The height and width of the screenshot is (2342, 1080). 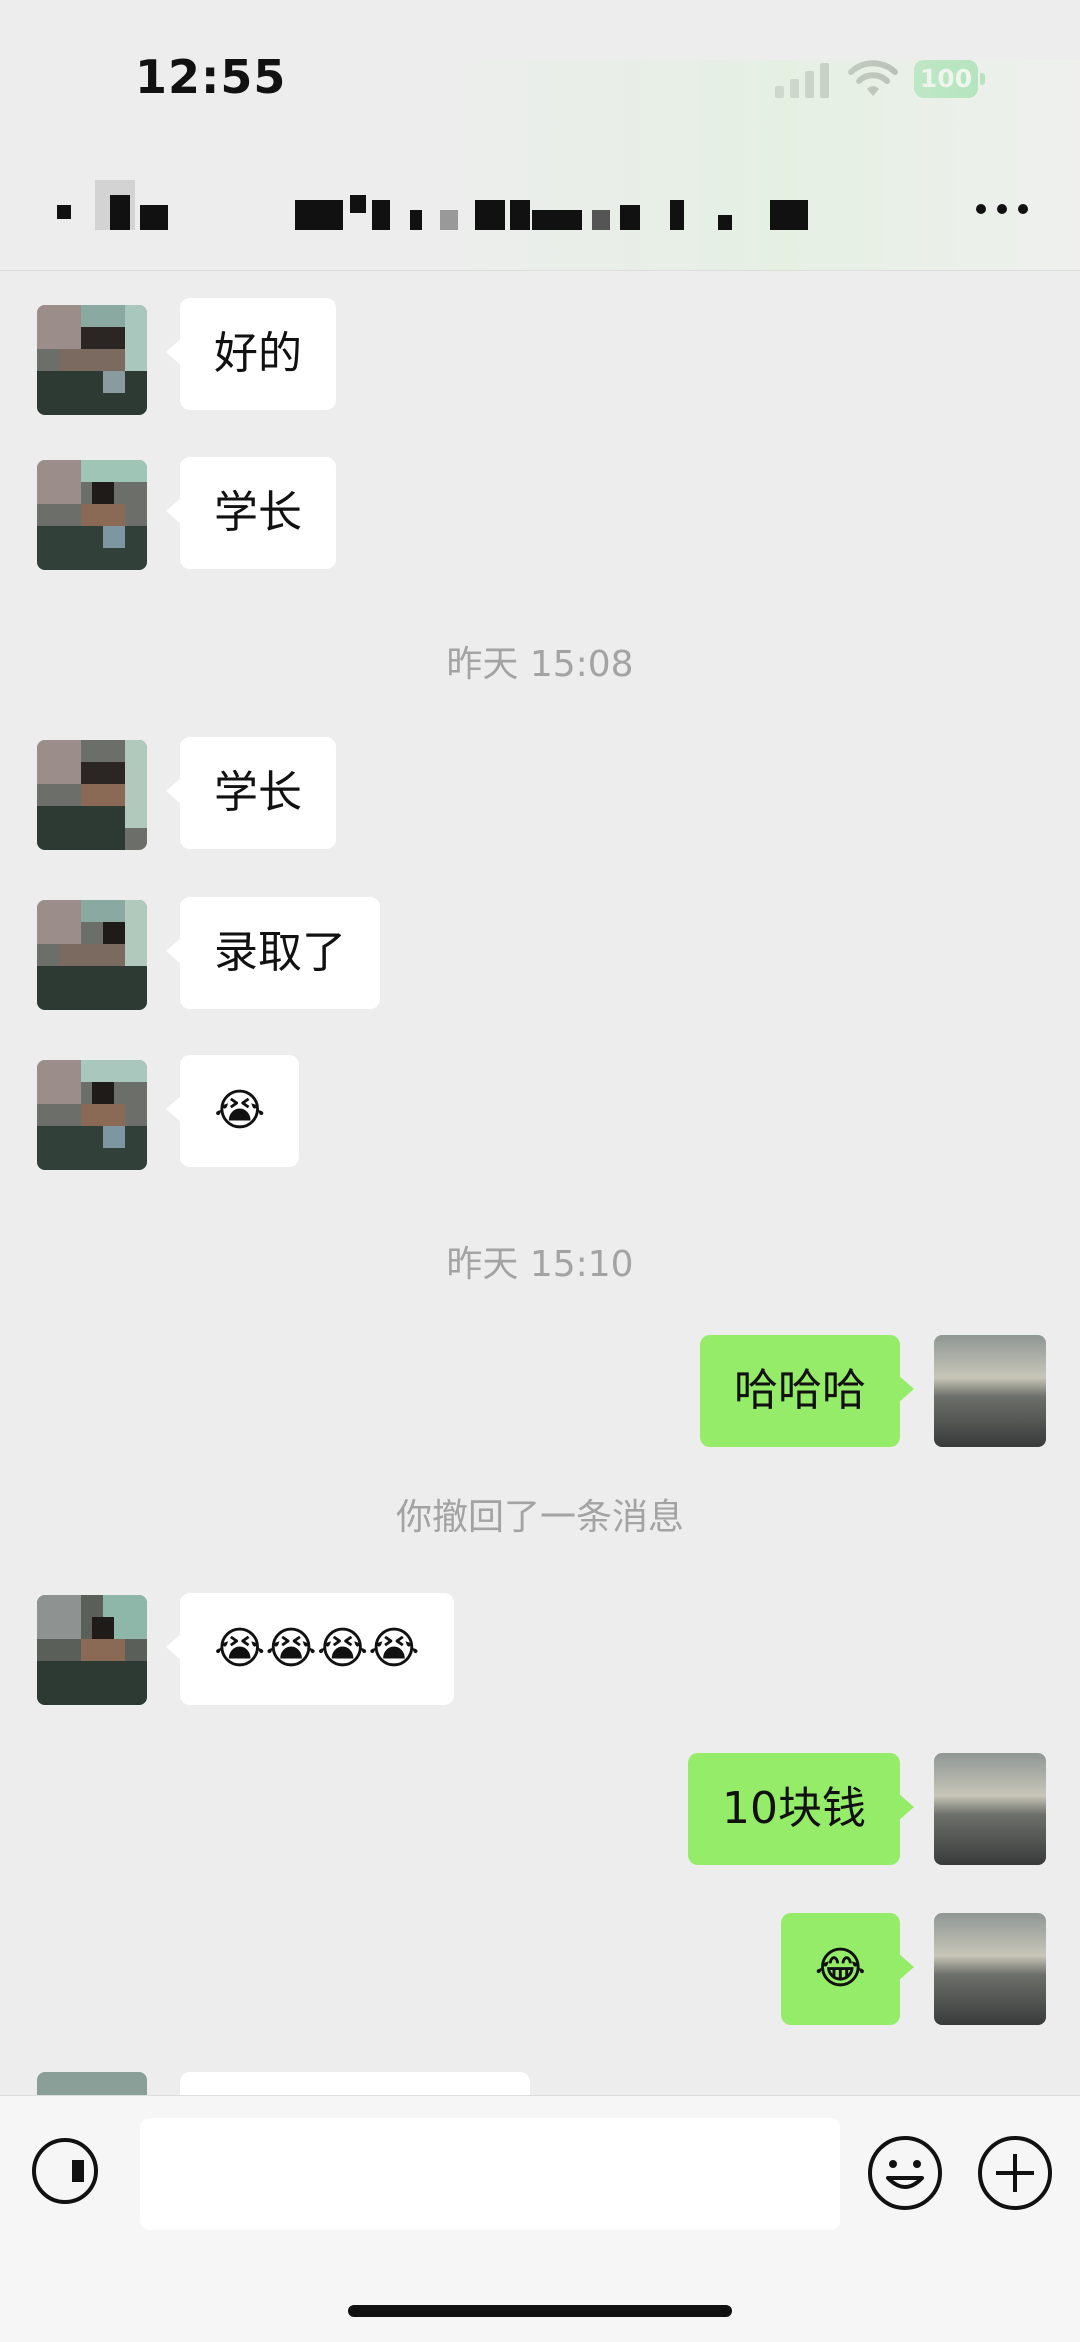 What do you see at coordinates (1002, 209) in the screenshot?
I see `more-dots-icon` at bounding box center [1002, 209].